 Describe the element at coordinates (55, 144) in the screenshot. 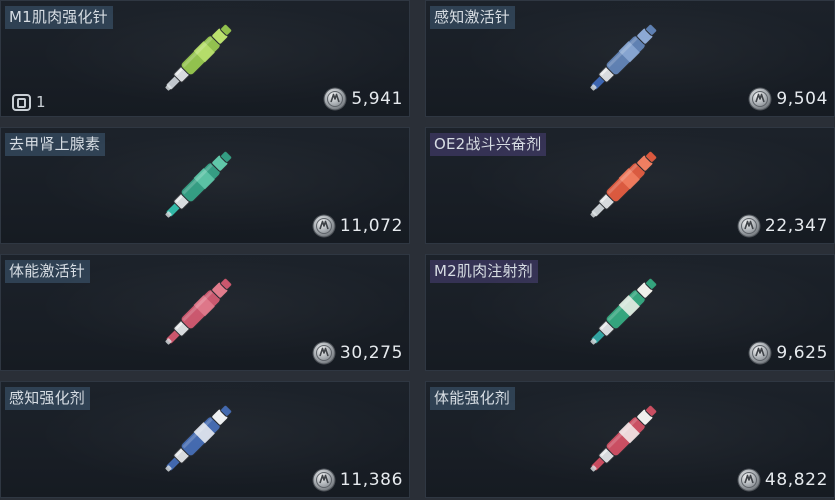

I see `item-name: 去甲肾上腺素` at that location.